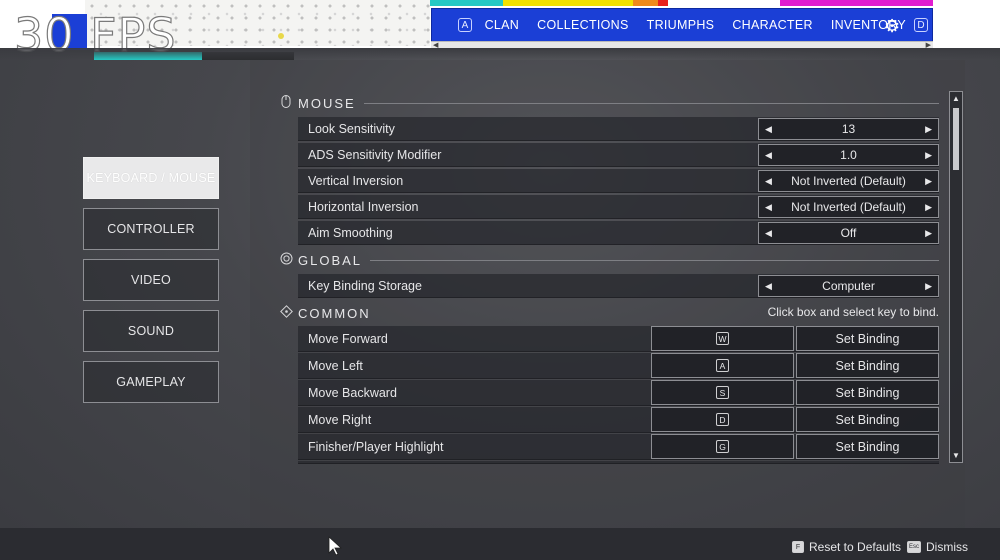 Image resolution: width=1000 pixels, height=560 pixels. What do you see at coordinates (376, 447) in the screenshot?
I see `keybind-label: Finisher/Player Highlight` at bounding box center [376, 447].